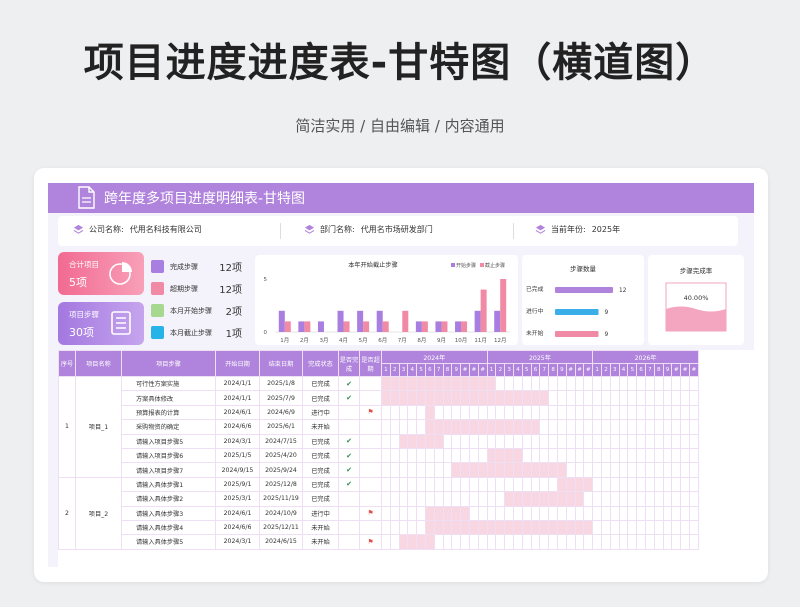 This screenshot has height=607, width=800. What do you see at coordinates (379, 470) in the screenshot?
I see `table-row: 请输入项目步骤7 2024/9/15 2025/9/24 已完成 ✔` at bounding box center [379, 470].